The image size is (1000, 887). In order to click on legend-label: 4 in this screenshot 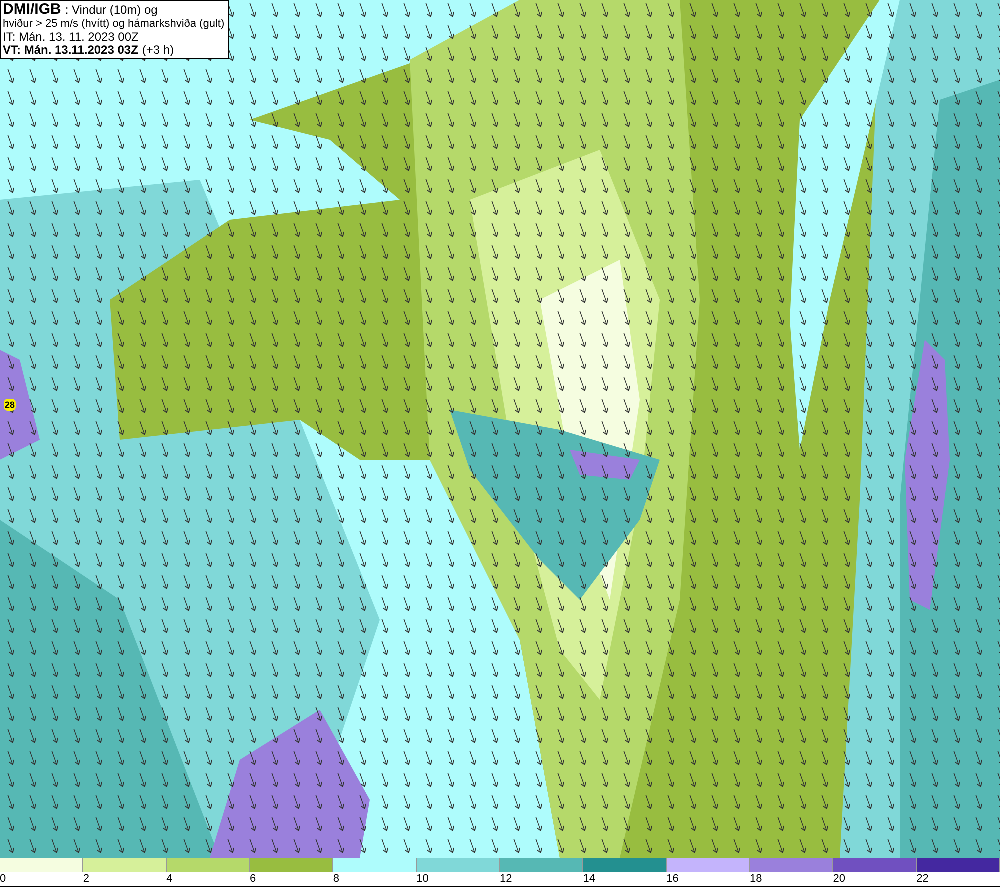, I will do `click(169, 879)`.